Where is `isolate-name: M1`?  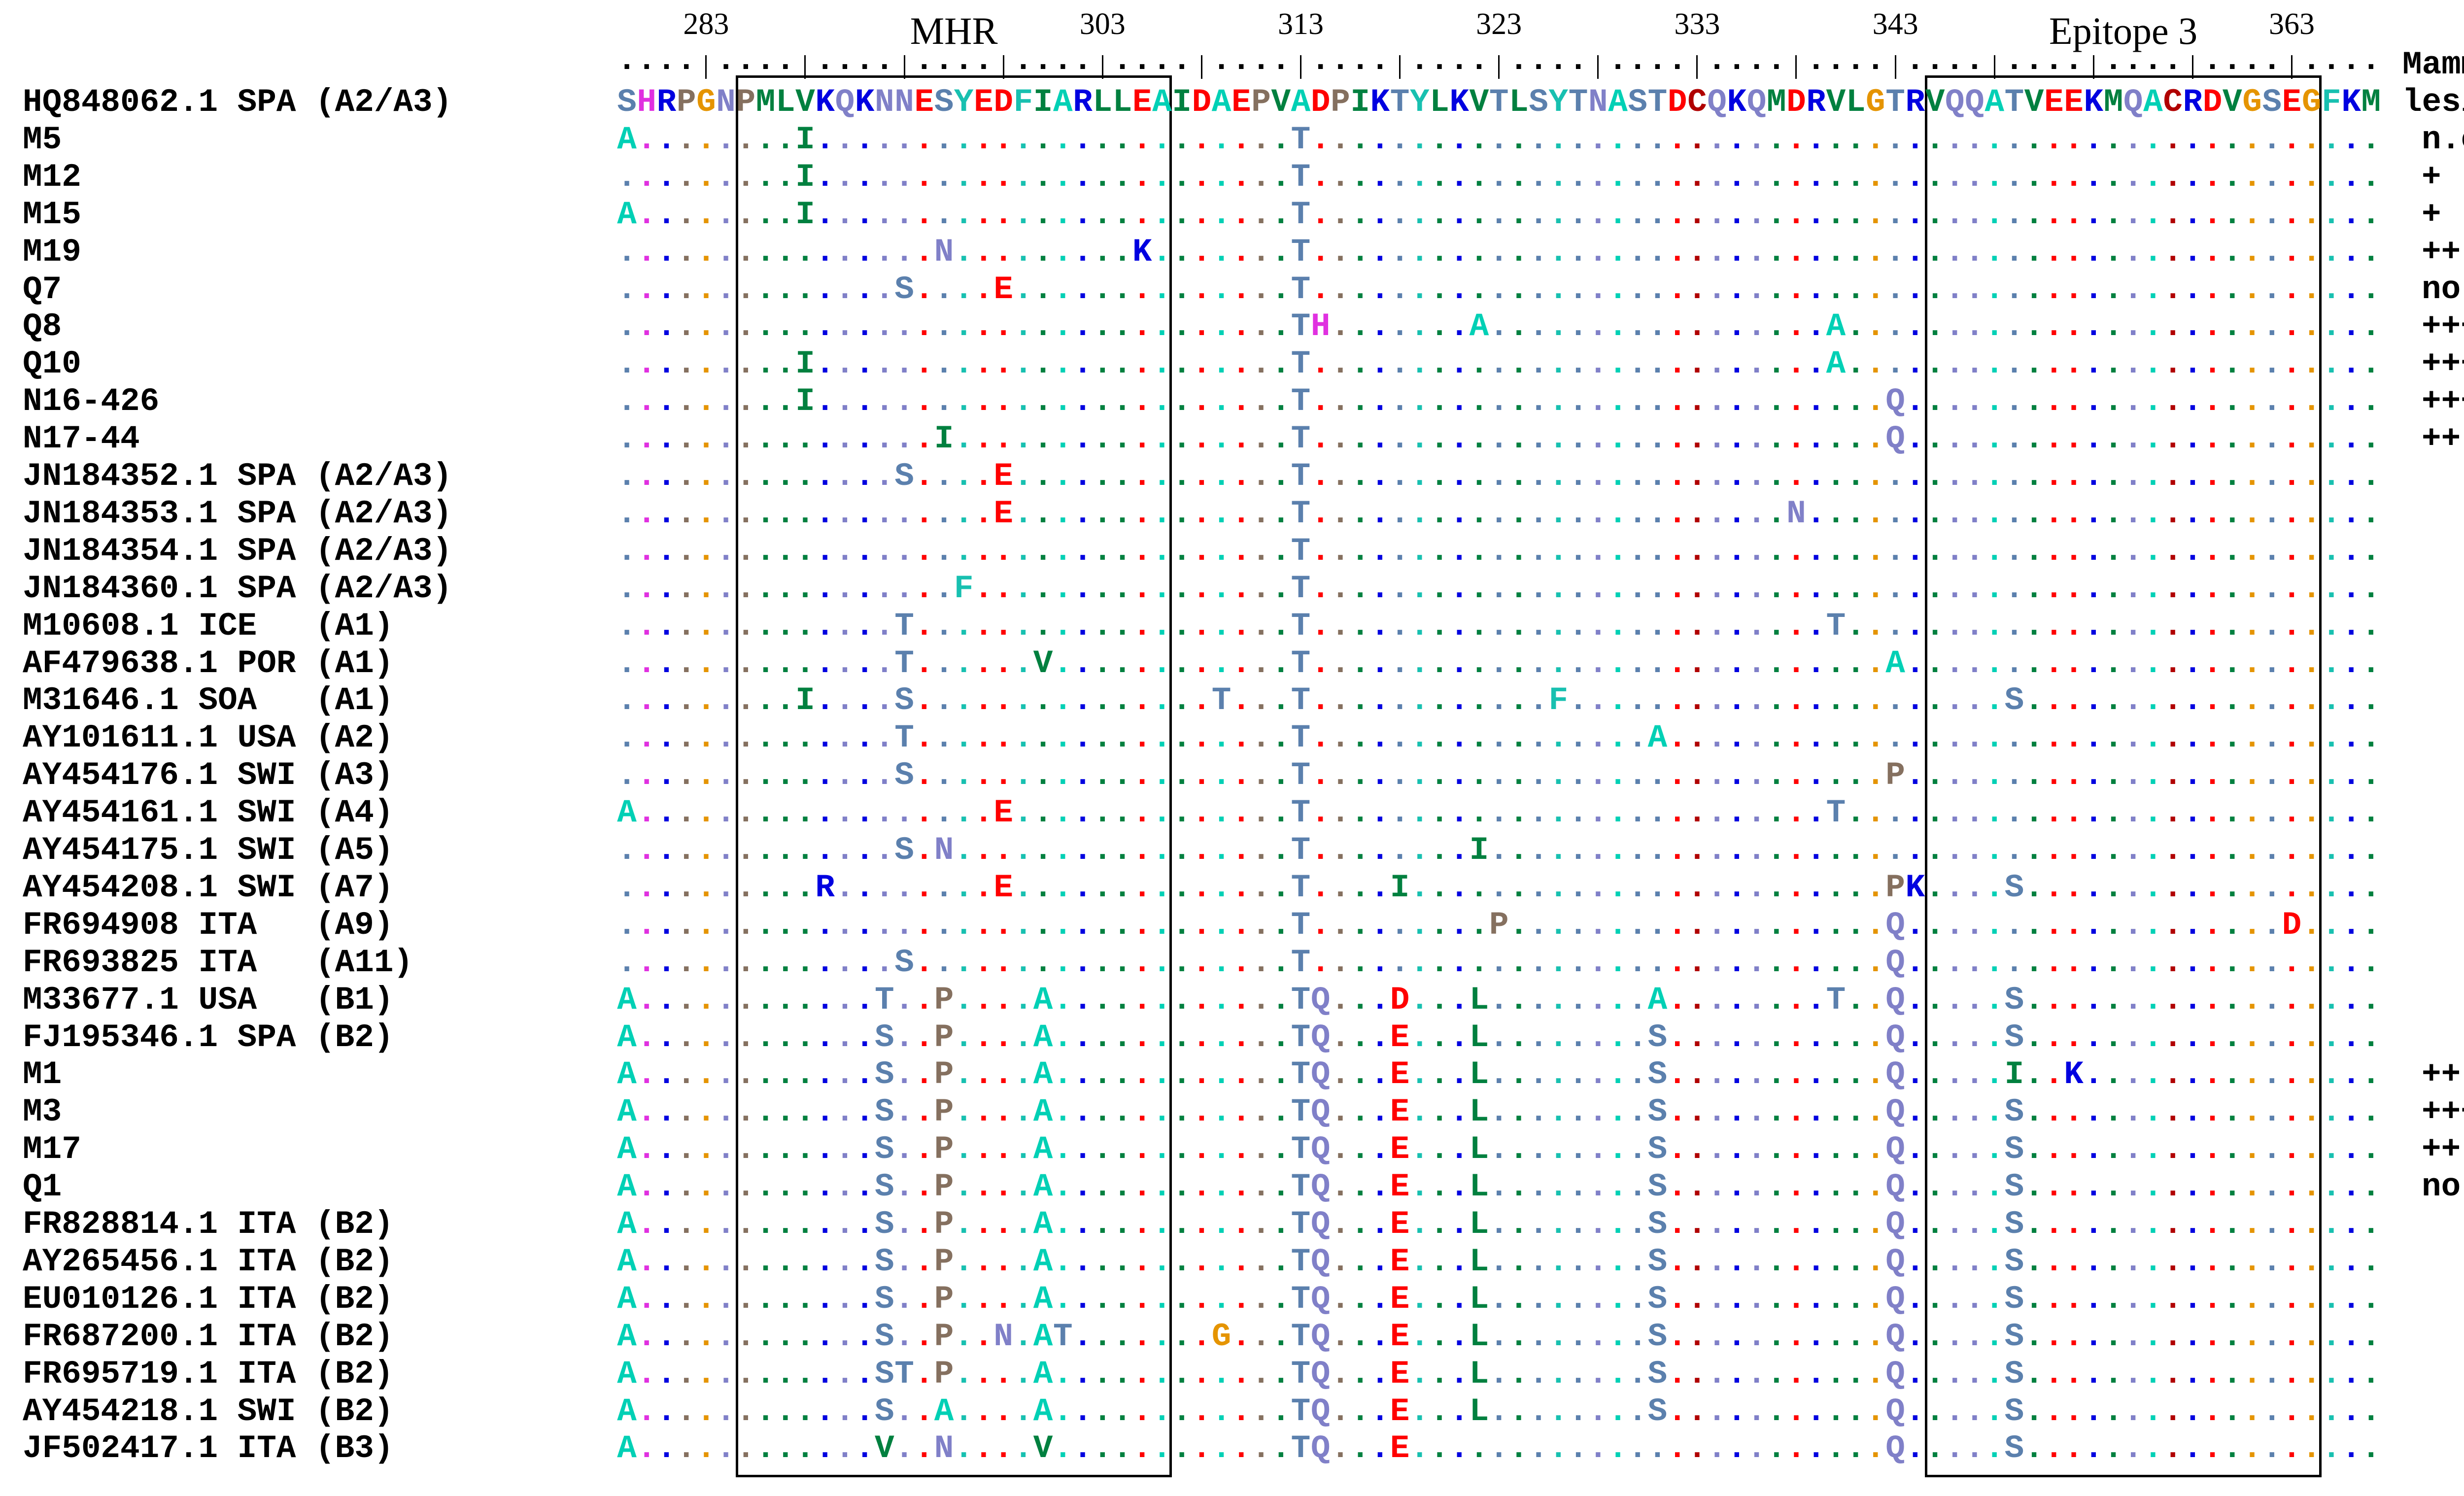
isolate-name: M1 is located at coordinates (42, 1074).